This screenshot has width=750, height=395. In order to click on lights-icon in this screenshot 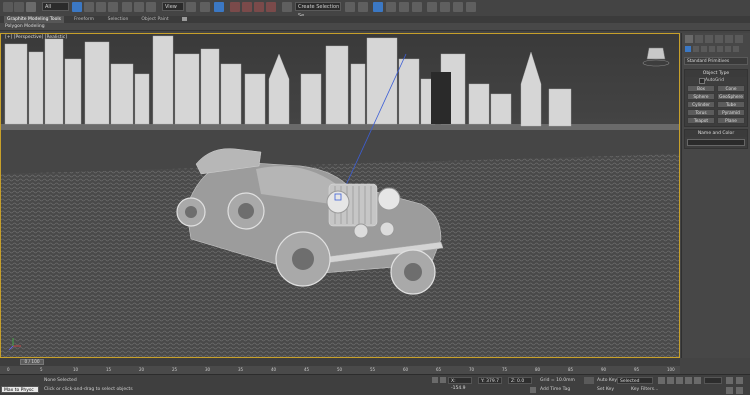, I will do `click(704, 49)`.